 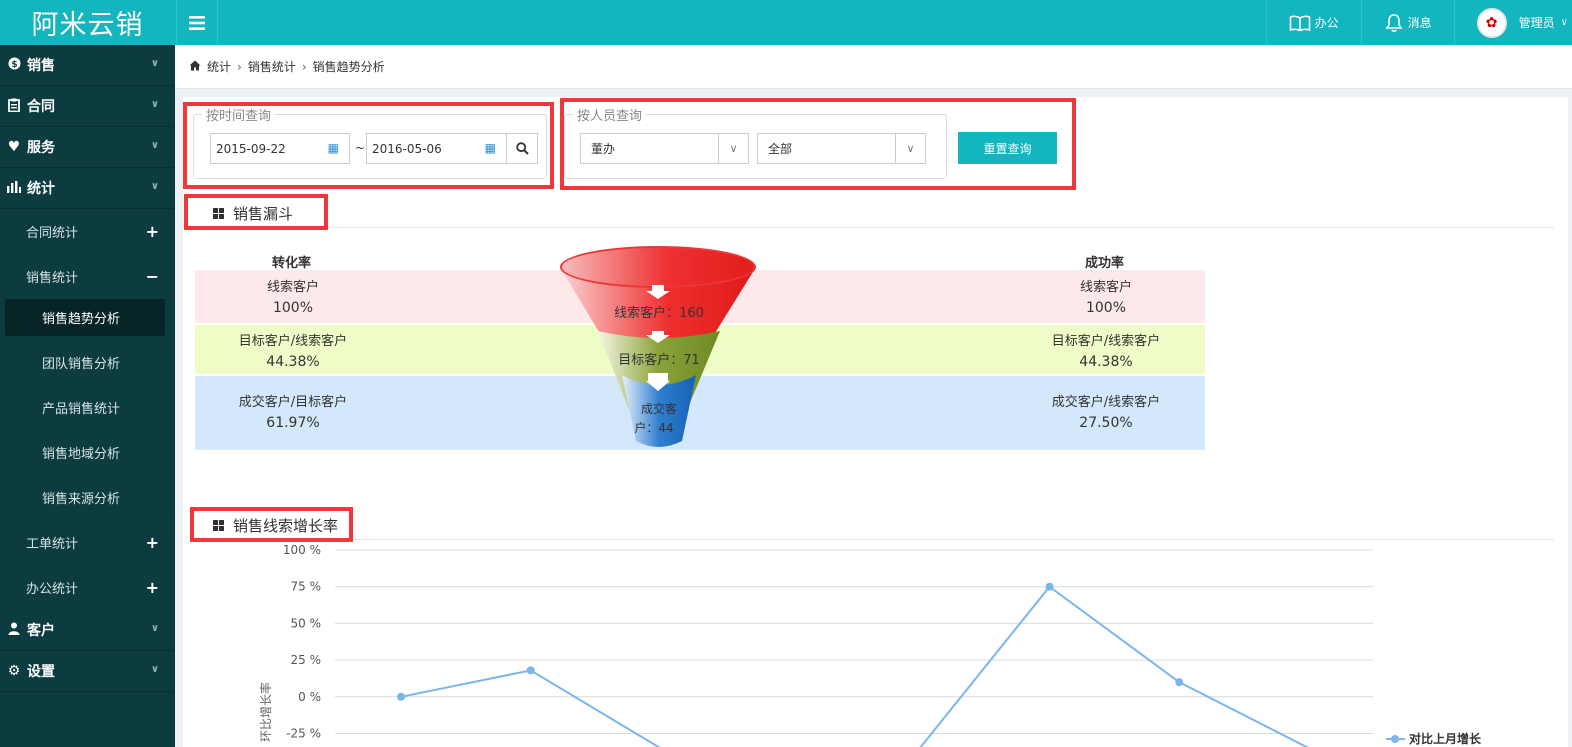 What do you see at coordinates (603, 149) in the screenshot?
I see `department-select-value: 董办` at bounding box center [603, 149].